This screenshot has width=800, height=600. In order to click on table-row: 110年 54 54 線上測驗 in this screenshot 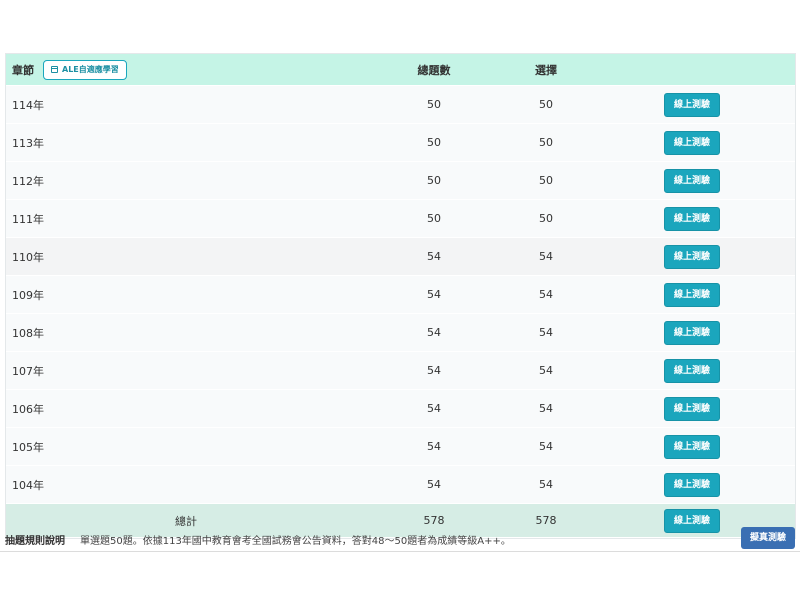, I will do `click(400, 257)`.